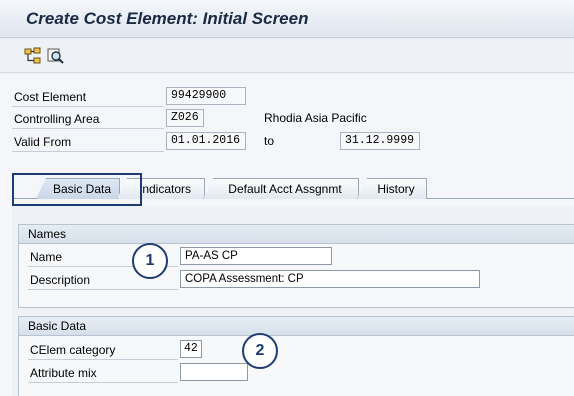 This screenshot has width=574, height=396. What do you see at coordinates (256, 256) in the screenshot?
I see `name-field: PA-AS CP` at bounding box center [256, 256].